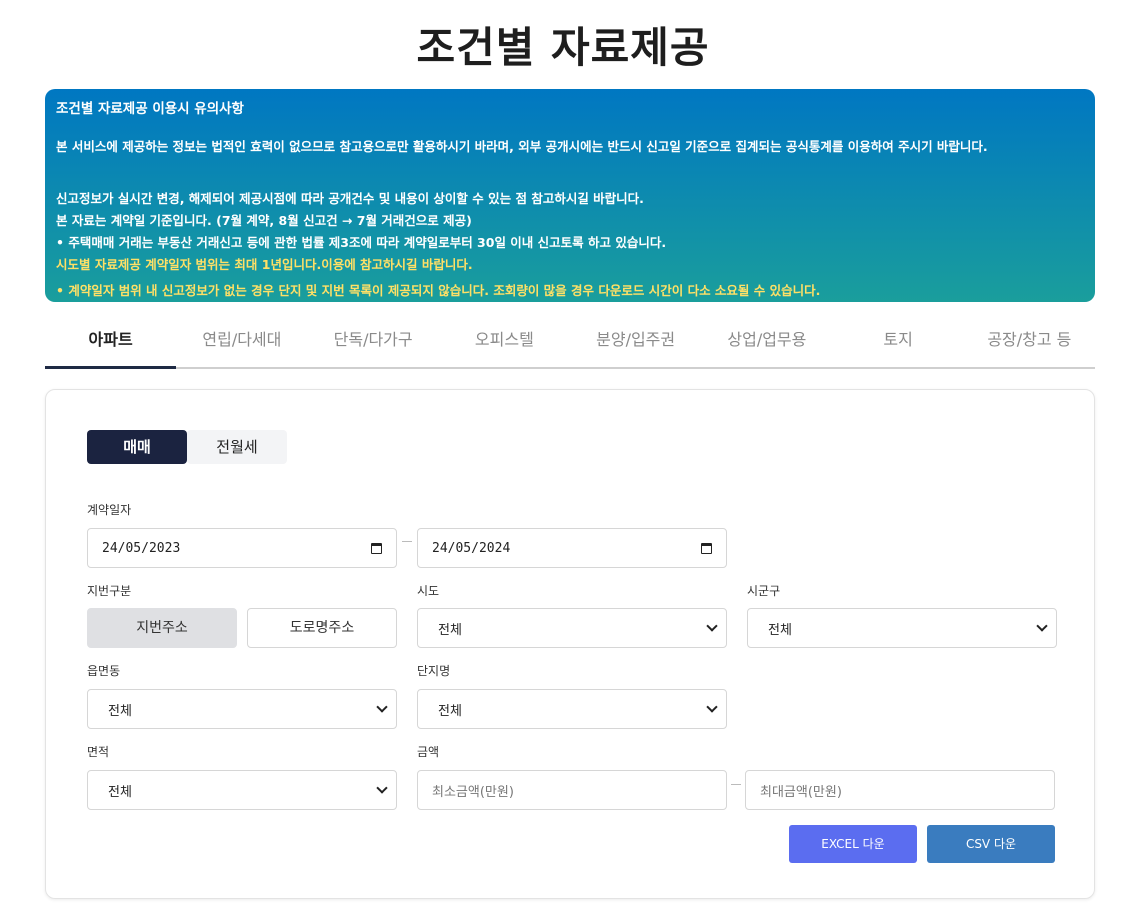 This screenshot has height=906, width=1126. What do you see at coordinates (635, 342) in the screenshot?
I see `tab-presale: 분양/입주권` at bounding box center [635, 342].